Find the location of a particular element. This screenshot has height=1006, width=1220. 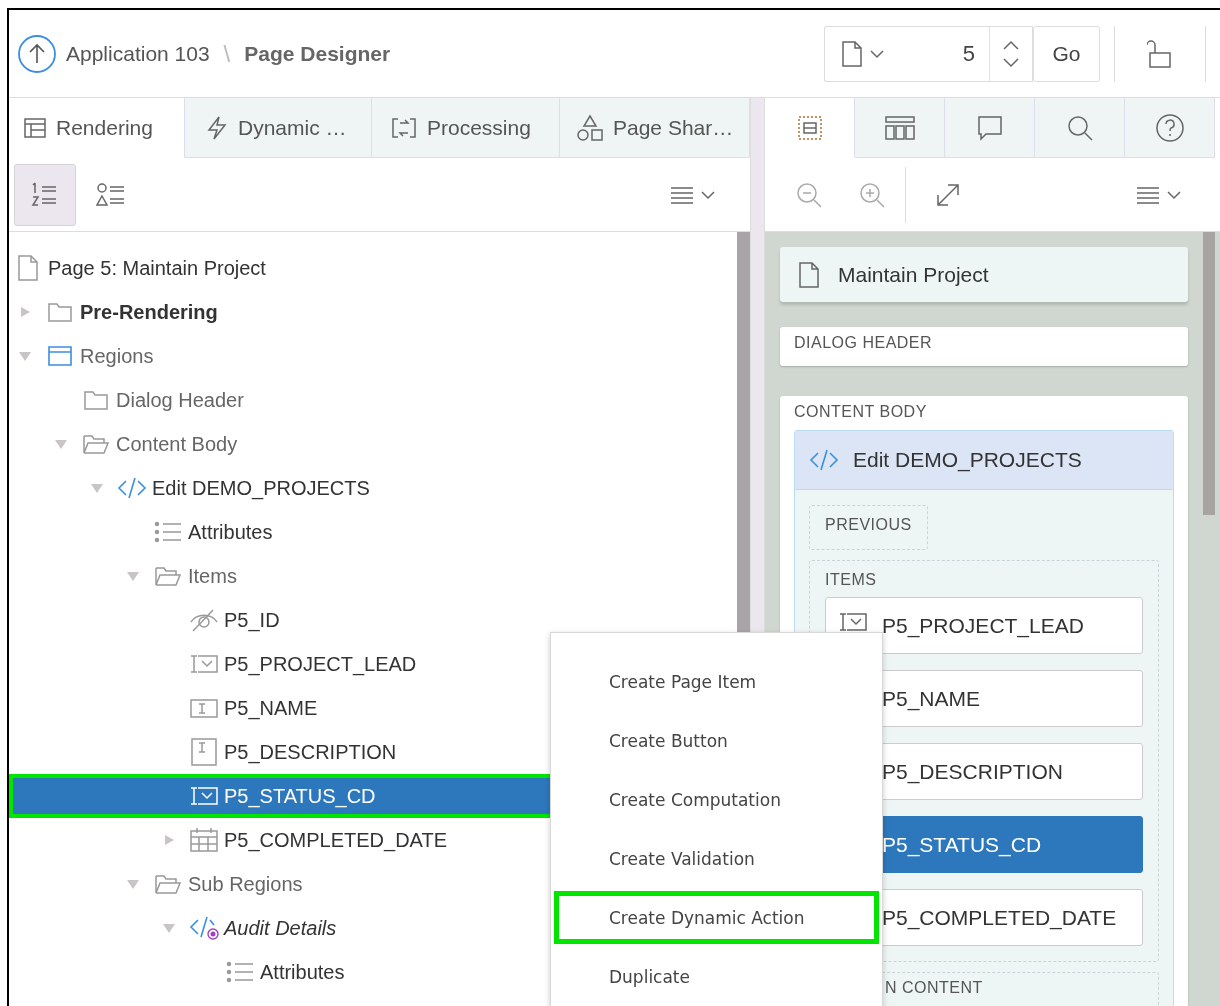

text-field-icon is located at coordinates (204, 708).